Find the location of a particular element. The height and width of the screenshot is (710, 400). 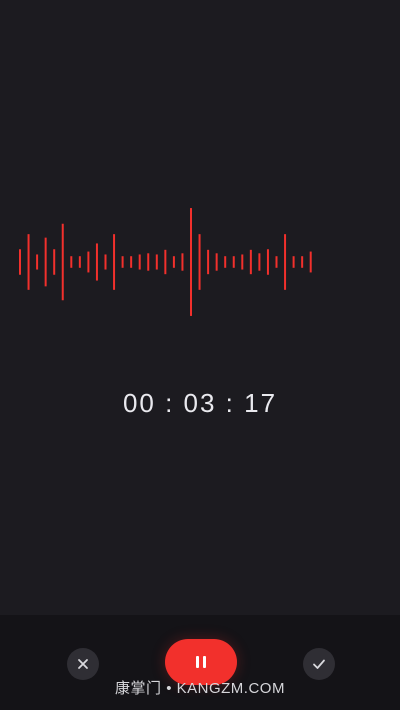

pause-icon is located at coordinates (201, 662).